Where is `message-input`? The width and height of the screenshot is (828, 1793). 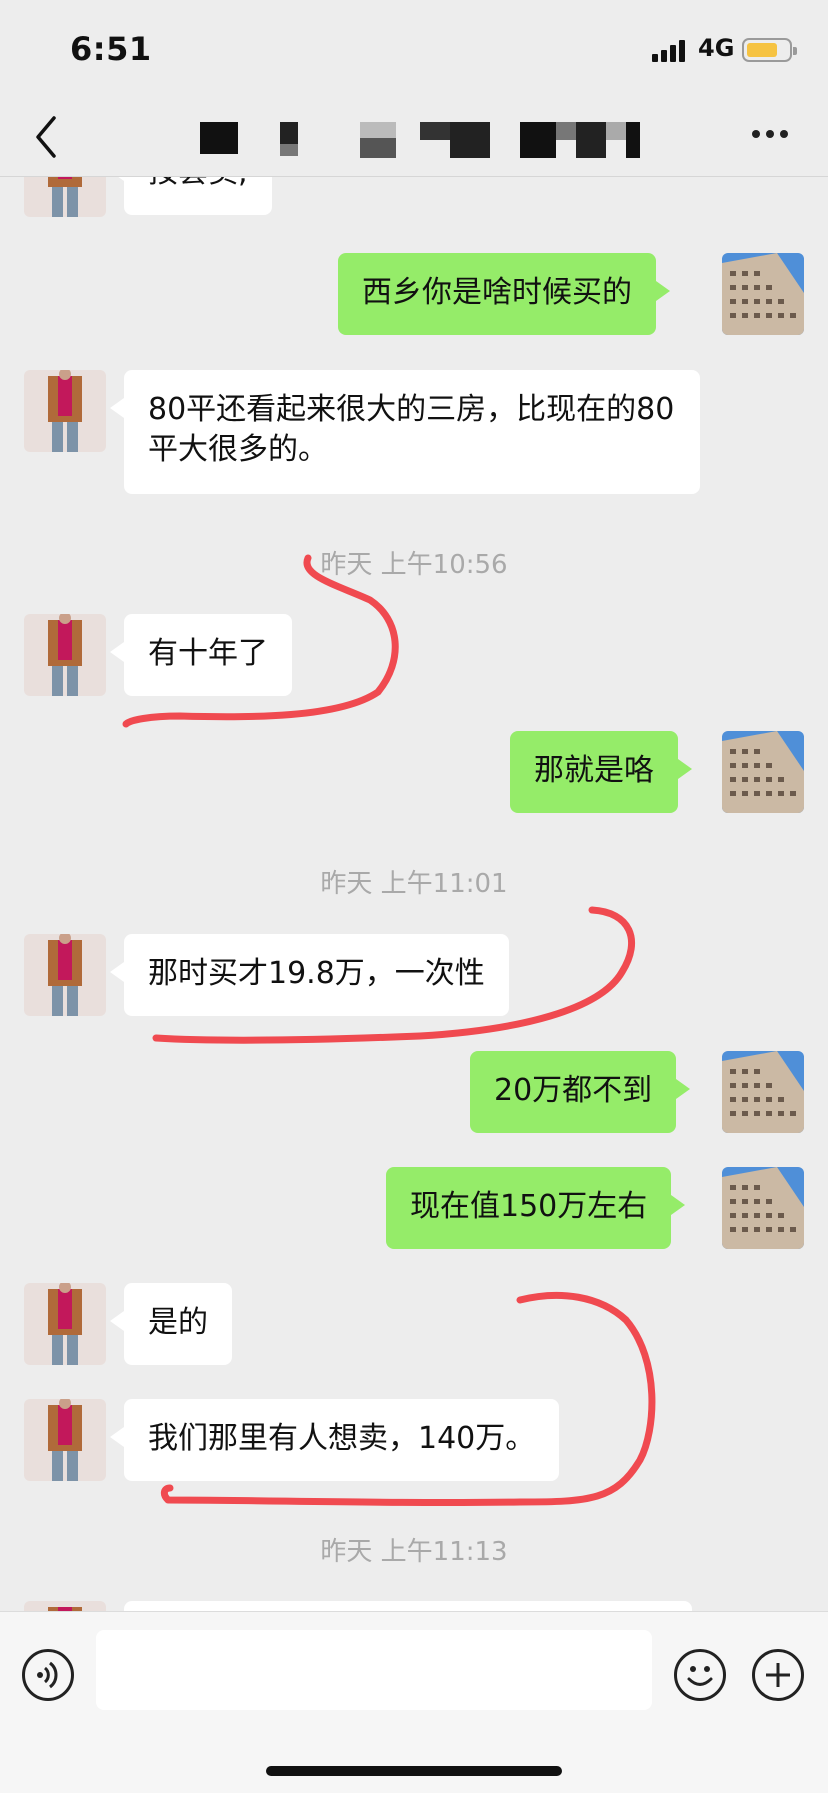 message-input is located at coordinates (374, 1670).